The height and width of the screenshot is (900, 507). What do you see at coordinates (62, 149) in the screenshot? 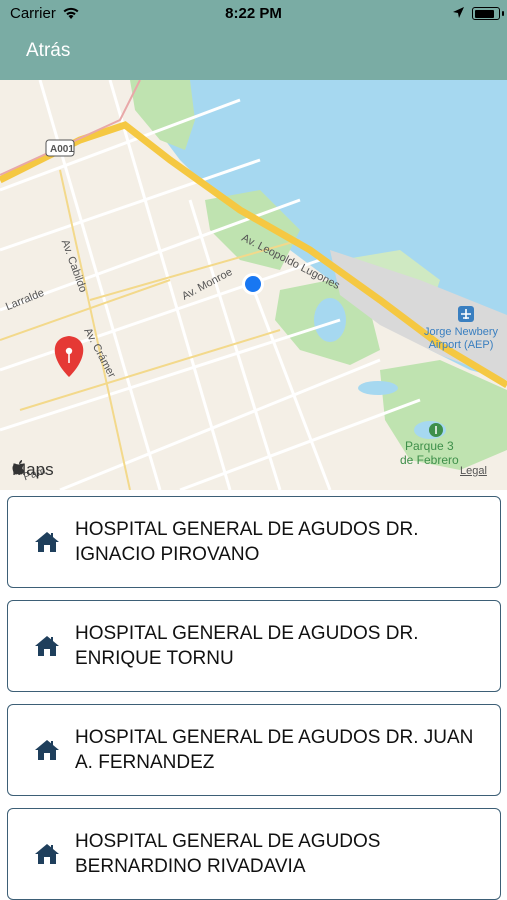
I see `highway-label: A001` at bounding box center [62, 149].